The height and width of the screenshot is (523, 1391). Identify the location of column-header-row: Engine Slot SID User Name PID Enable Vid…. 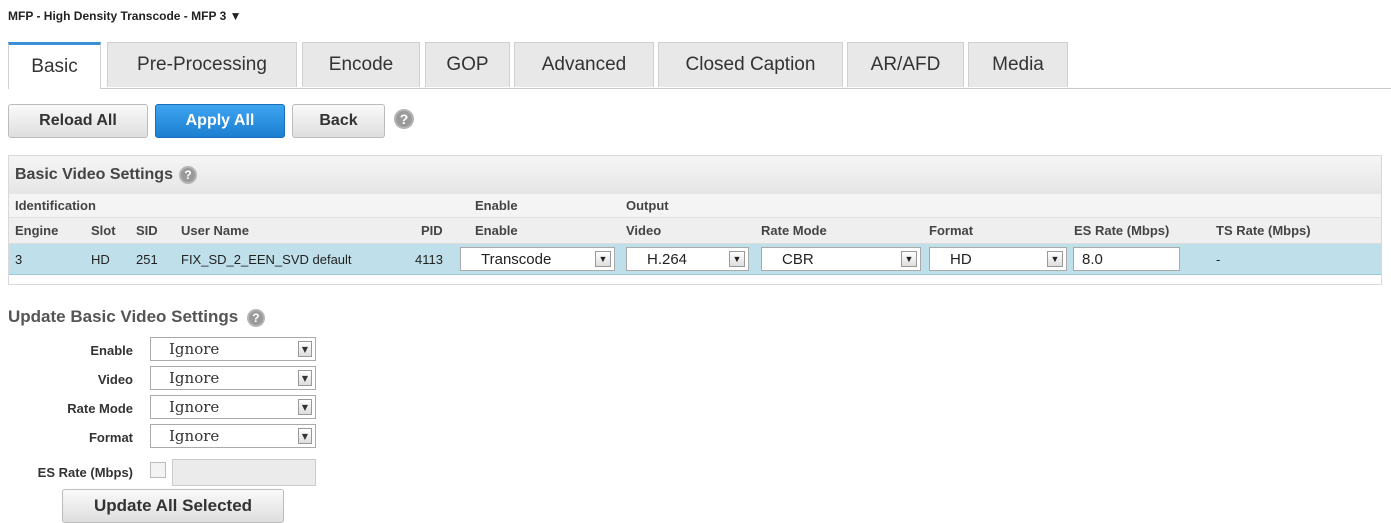
(695, 231).